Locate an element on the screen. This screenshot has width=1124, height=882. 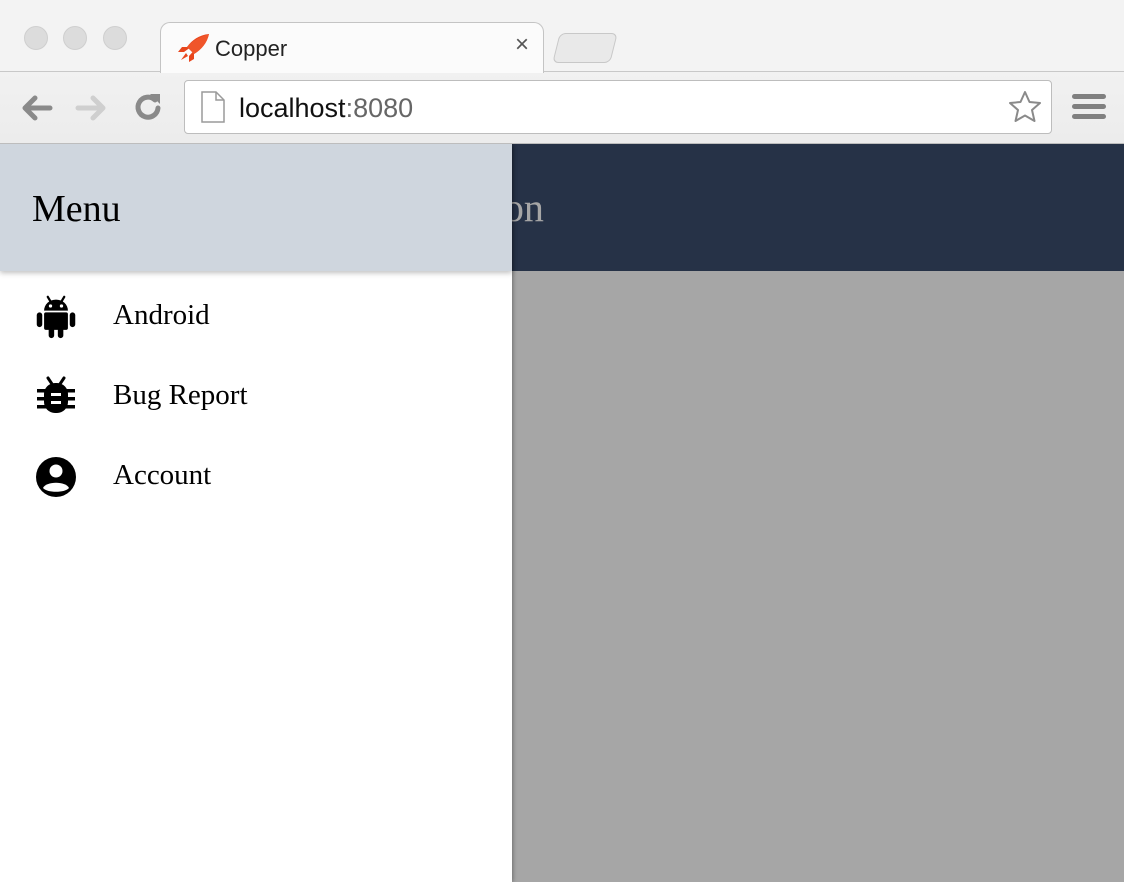
star-icon is located at coordinates (1025, 107).